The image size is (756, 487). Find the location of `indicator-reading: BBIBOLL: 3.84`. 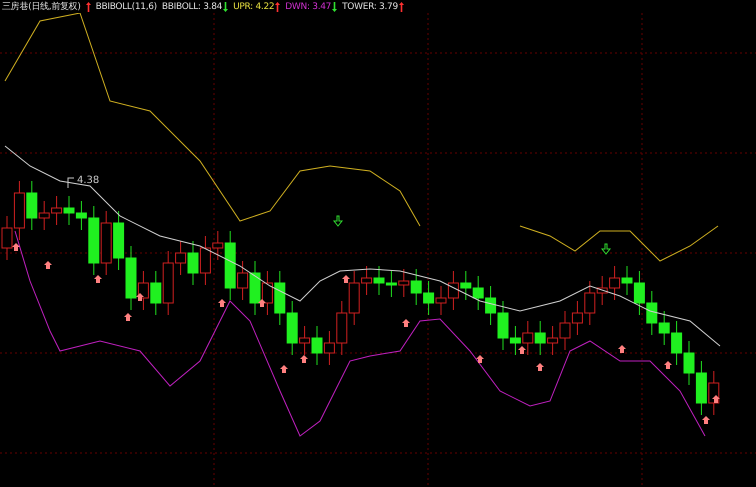

indicator-reading: BBIBOLL: 3.84 is located at coordinates (192, 7).